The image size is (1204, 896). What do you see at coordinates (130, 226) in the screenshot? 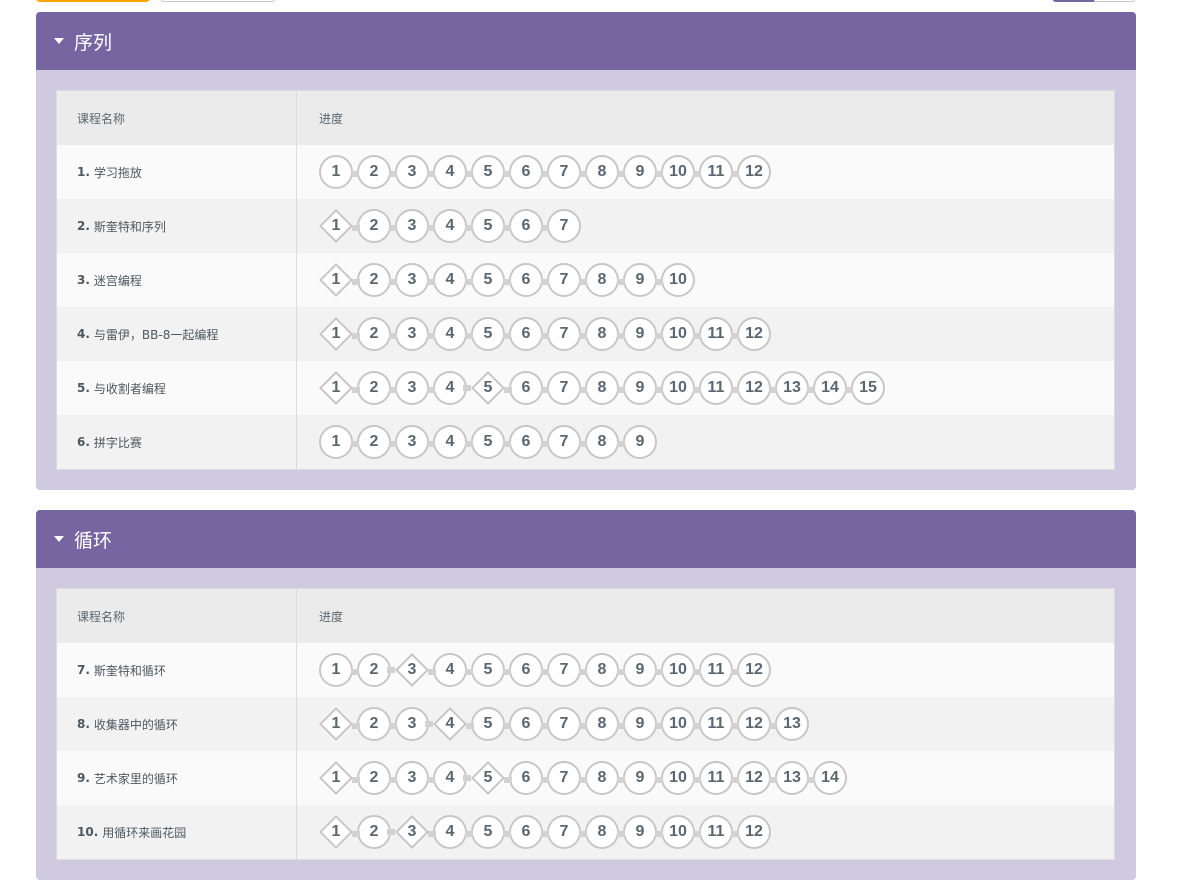
I see `lesson-name: 斯奎特和序列` at bounding box center [130, 226].